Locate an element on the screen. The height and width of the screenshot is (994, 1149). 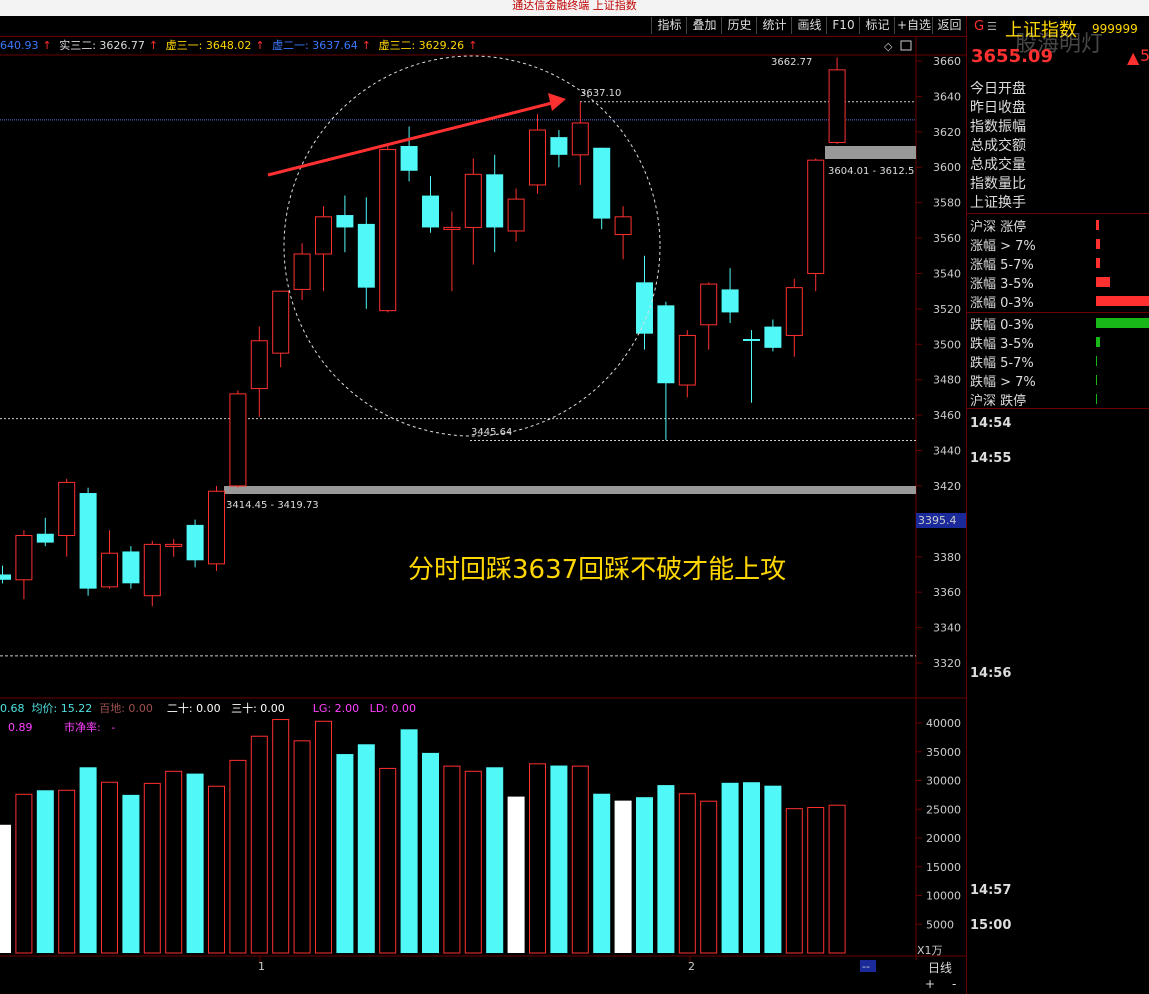
tick-time: 14:55 is located at coordinates (991, 458).